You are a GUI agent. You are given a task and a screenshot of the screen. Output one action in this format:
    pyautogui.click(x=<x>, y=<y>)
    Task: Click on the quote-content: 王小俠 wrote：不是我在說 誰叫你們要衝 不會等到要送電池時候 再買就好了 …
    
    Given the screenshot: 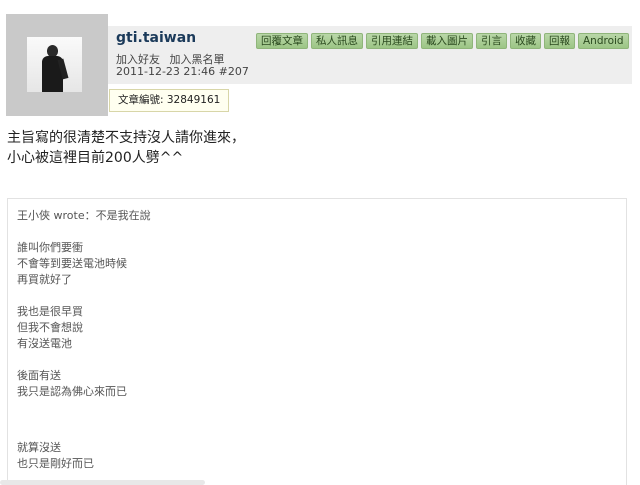 What is the action you would take?
    pyautogui.click(x=84, y=346)
    